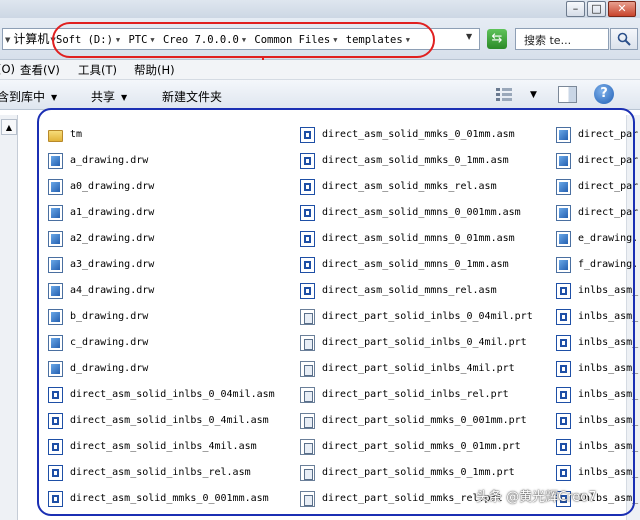 The height and width of the screenshot is (520, 640). What do you see at coordinates (596, 9) in the screenshot?
I see `maximize-button: □` at bounding box center [596, 9].